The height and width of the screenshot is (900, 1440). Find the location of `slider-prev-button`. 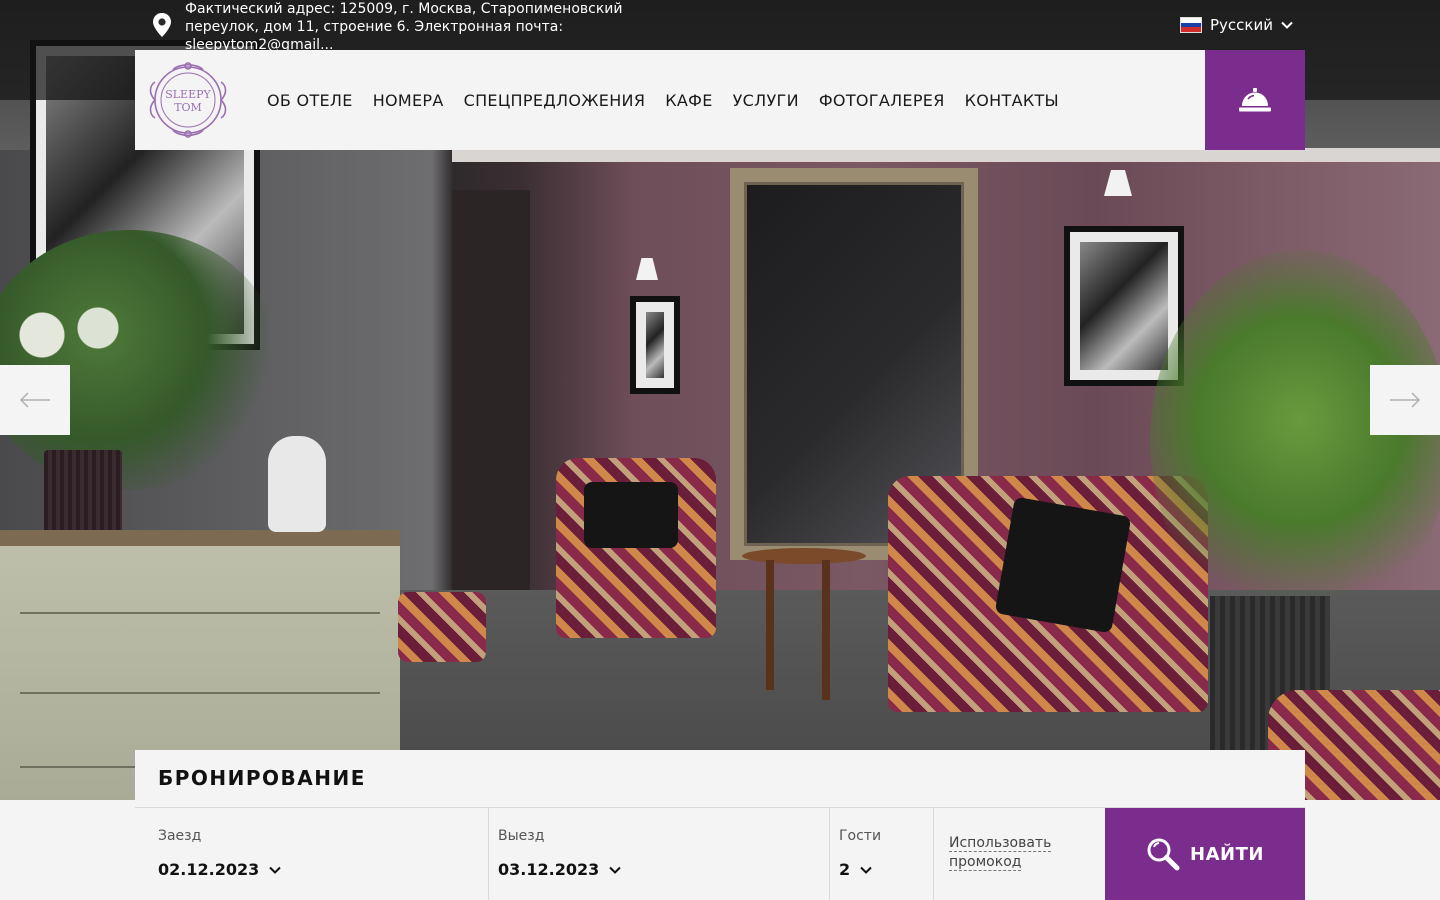

slider-prev-button is located at coordinates (35, 400).